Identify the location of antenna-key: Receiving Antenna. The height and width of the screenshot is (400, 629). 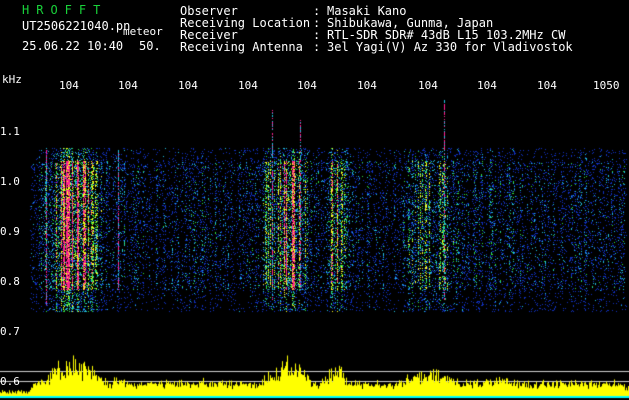
(241, 47).